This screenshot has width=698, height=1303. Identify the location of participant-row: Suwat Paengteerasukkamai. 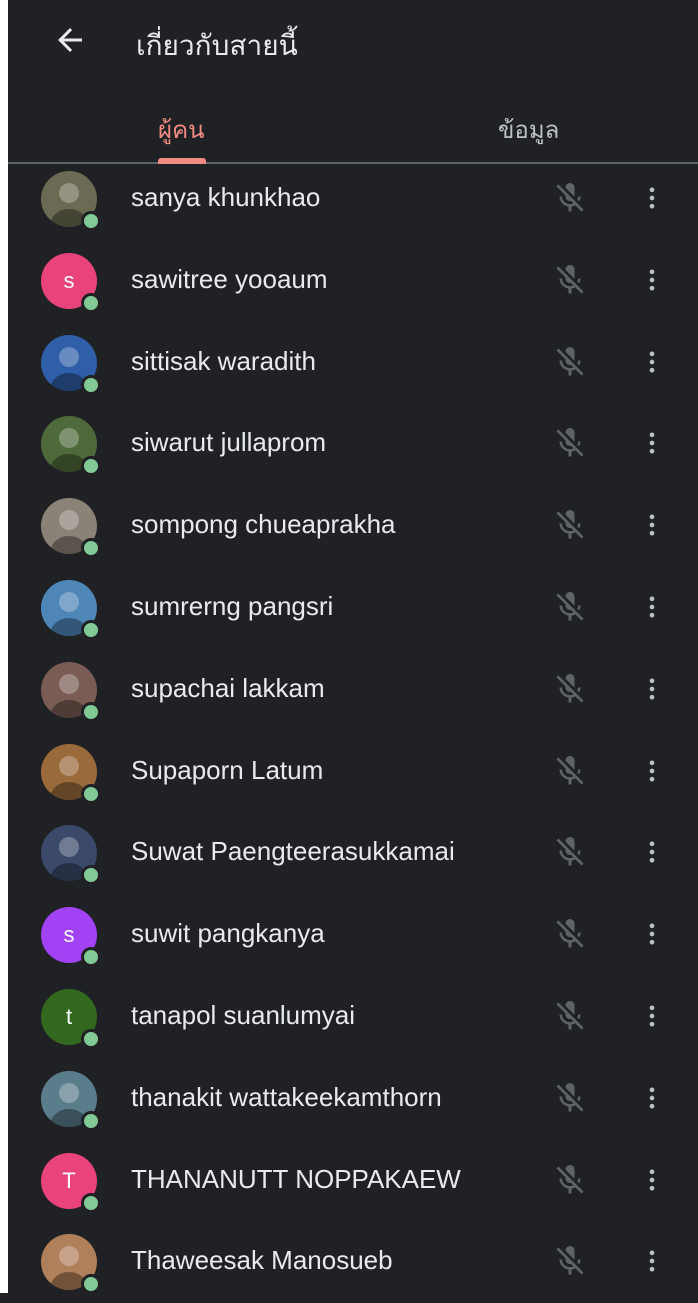
(353, 853).